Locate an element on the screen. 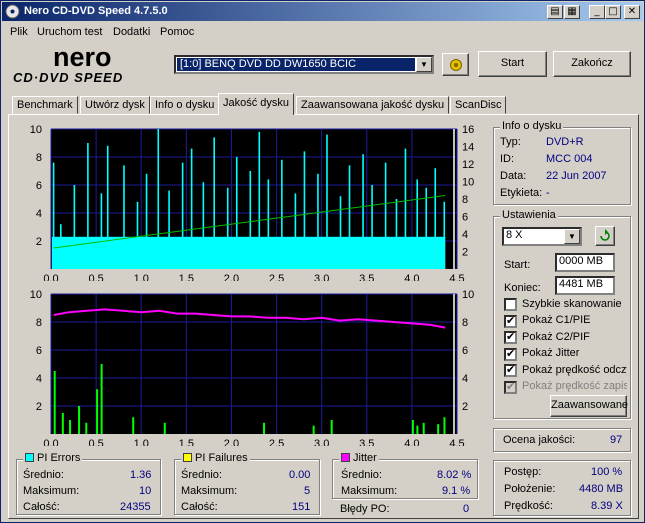 This screenshot has height=523, width=645. progress-value: 100 % is located at coordinates (607, 472).